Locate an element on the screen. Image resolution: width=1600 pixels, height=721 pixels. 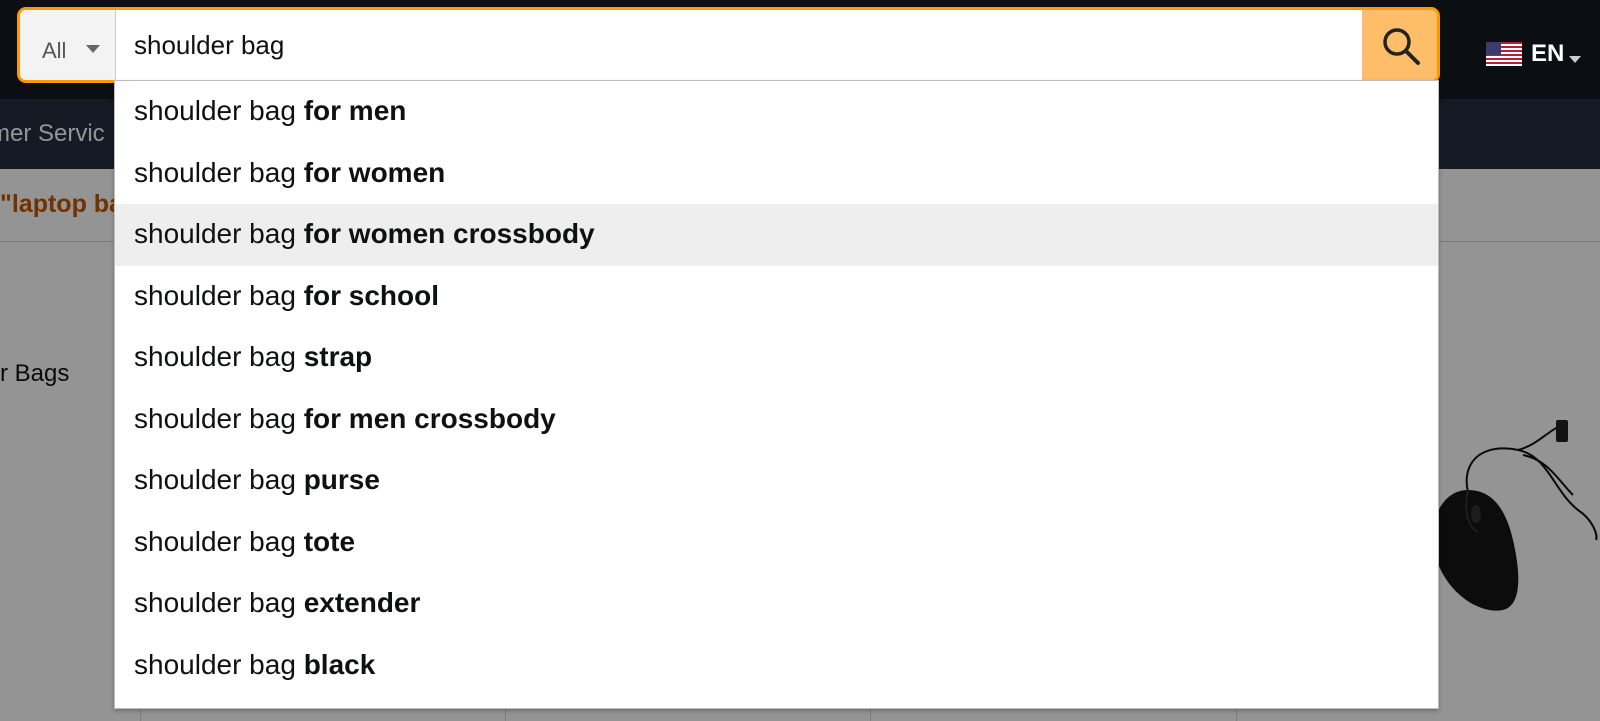
suggestion-text: shoulder bag for women is located at coordinates (289, 173).